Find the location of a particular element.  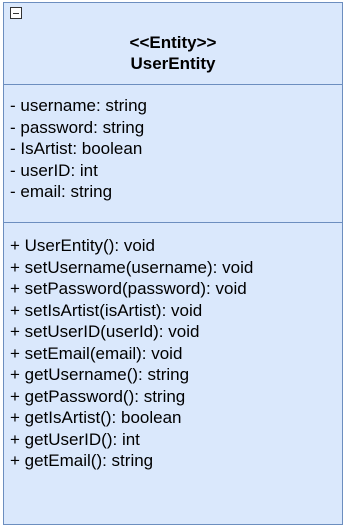

class-stereotype: <<Entity>> is located at coordinates (173, 42).